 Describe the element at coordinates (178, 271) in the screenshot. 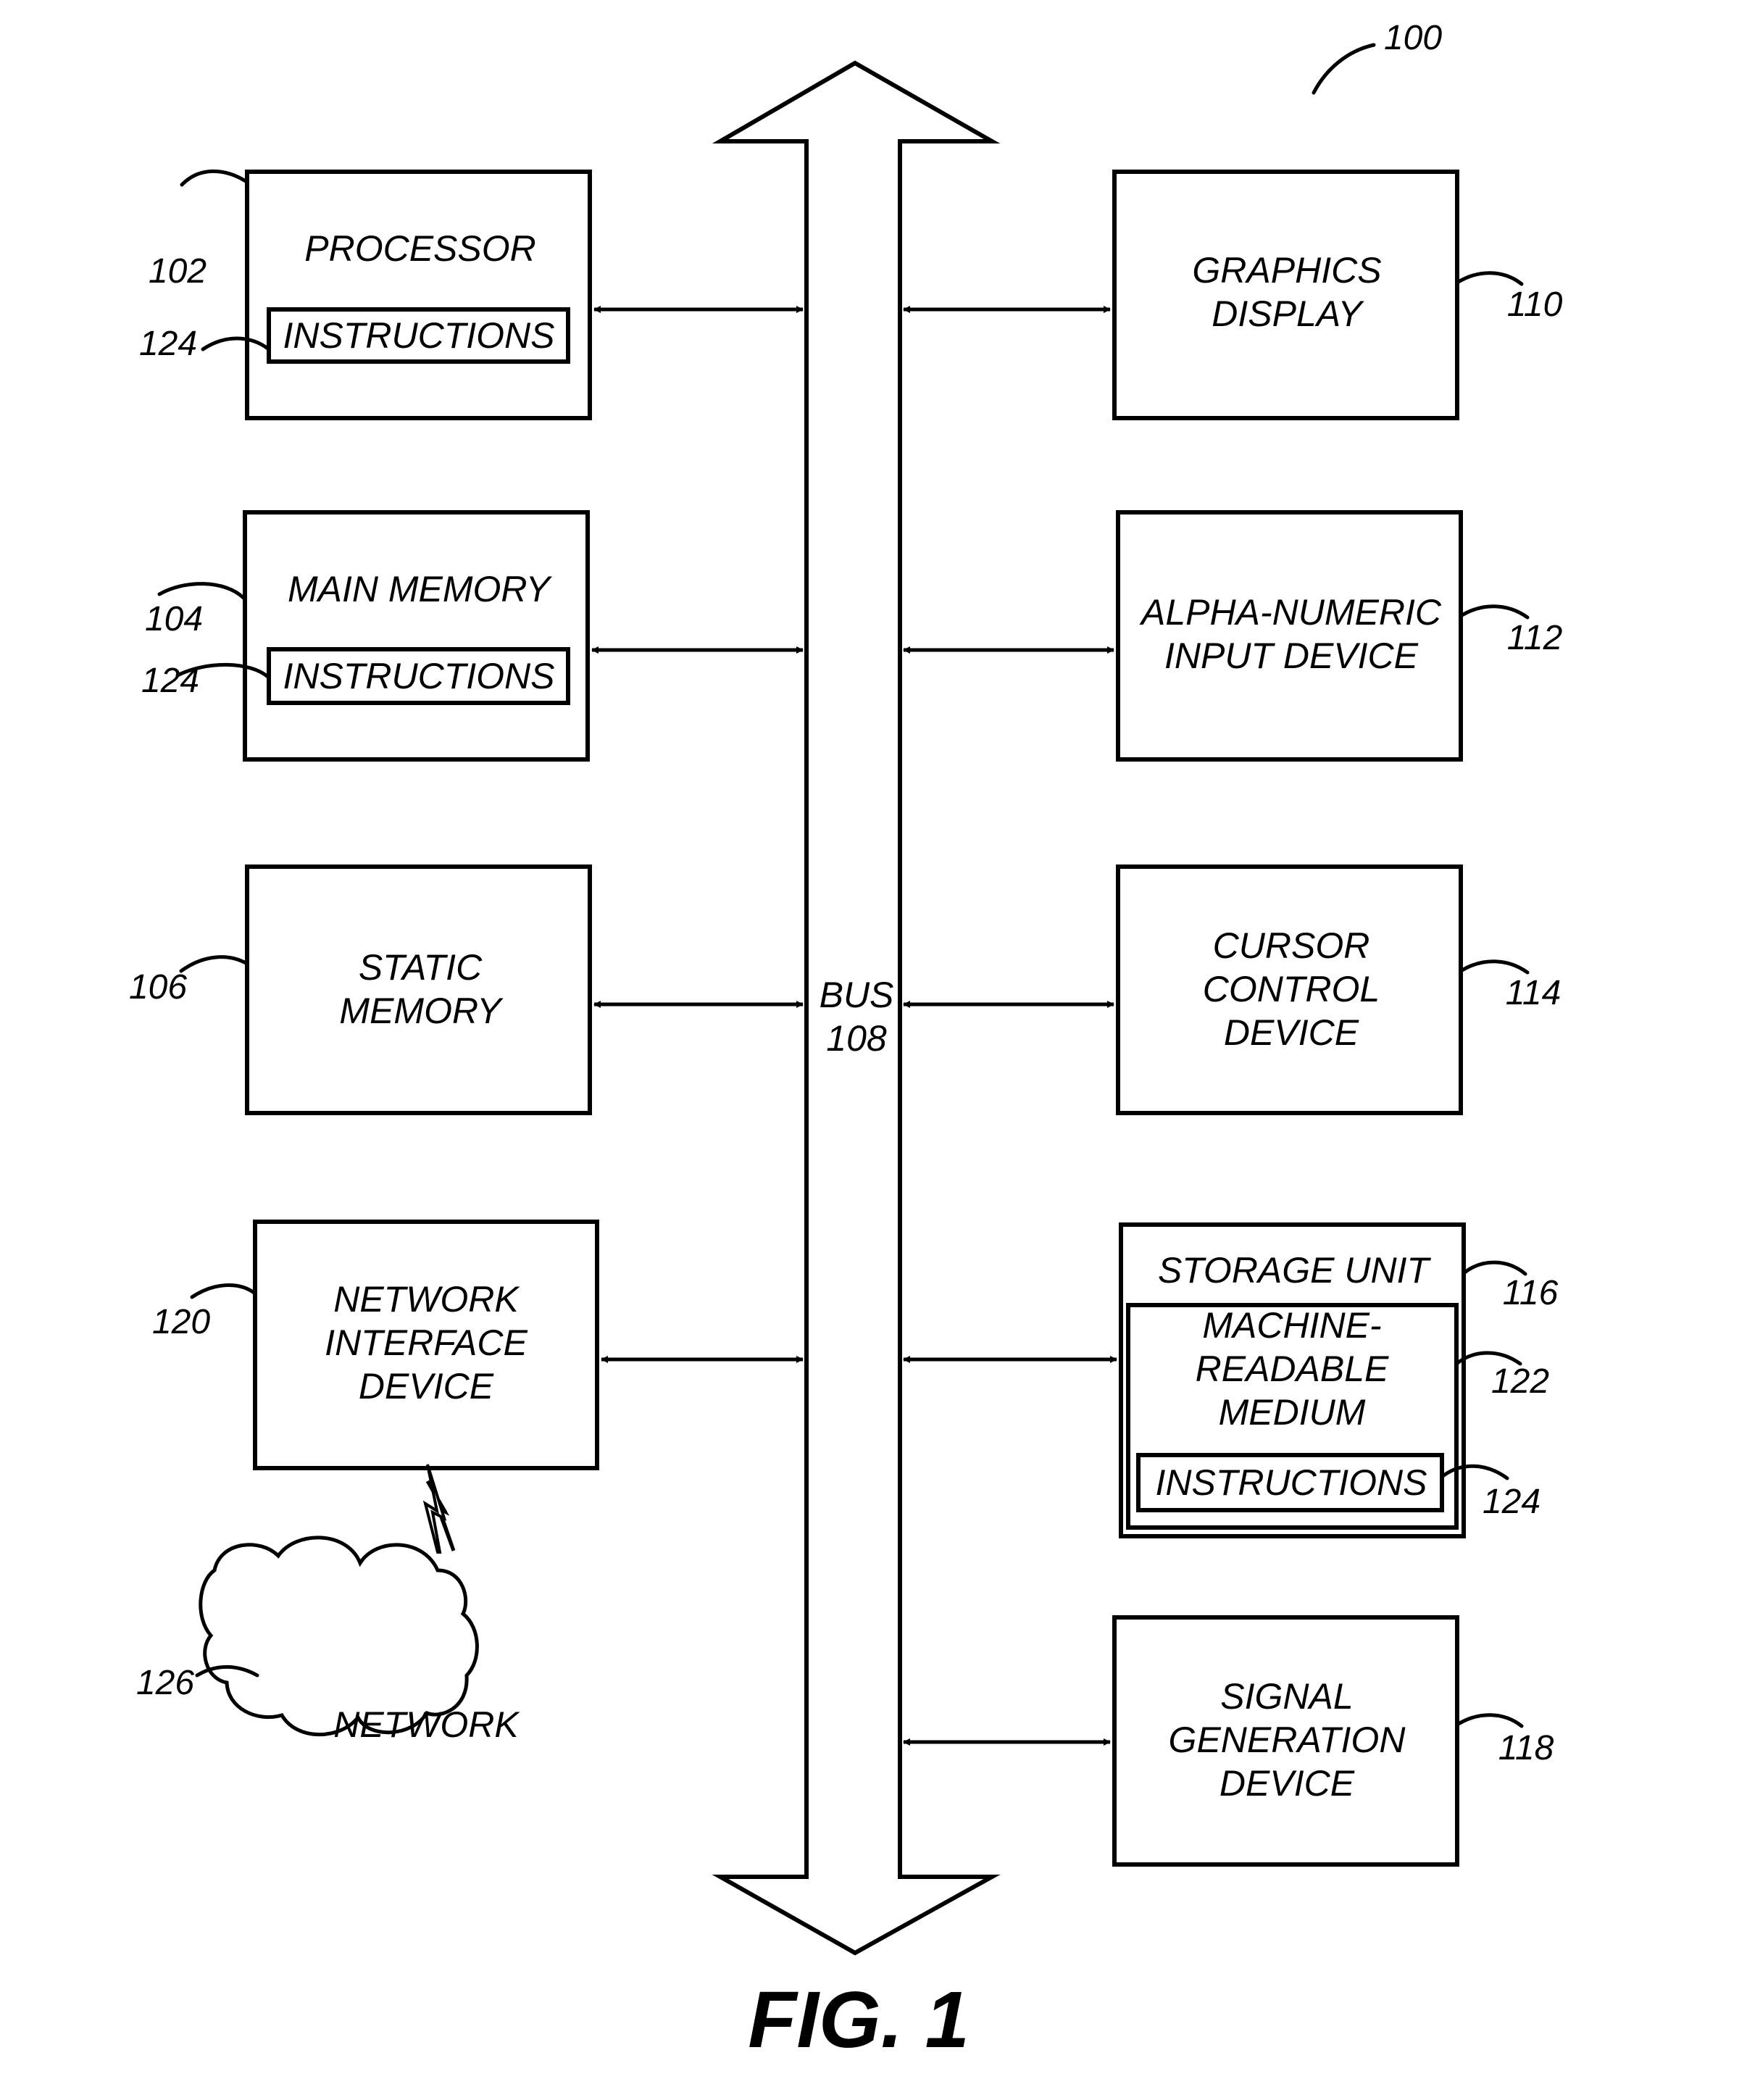

I see `ref-102: 102` at that location.